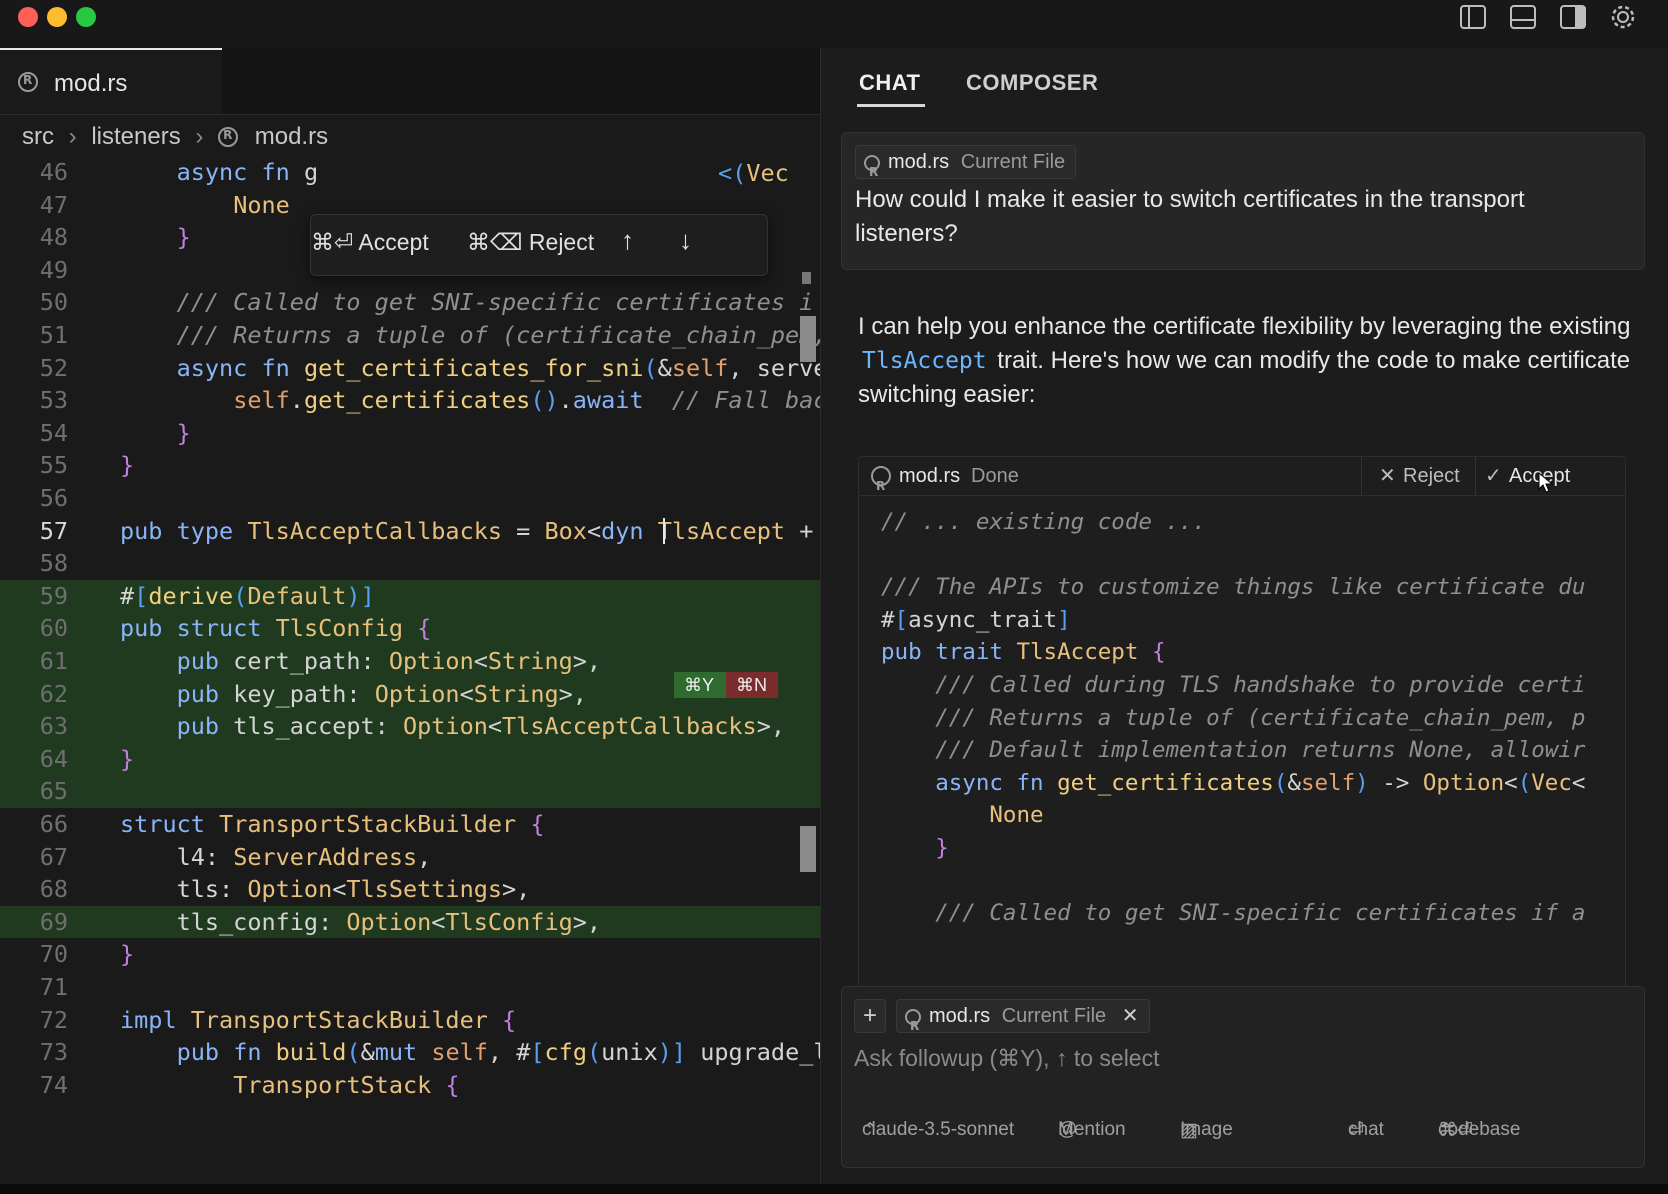 The width and height of the screenshot is (1668, 1194). I want to click on chip-tag: Current File, so click(1013, 162).